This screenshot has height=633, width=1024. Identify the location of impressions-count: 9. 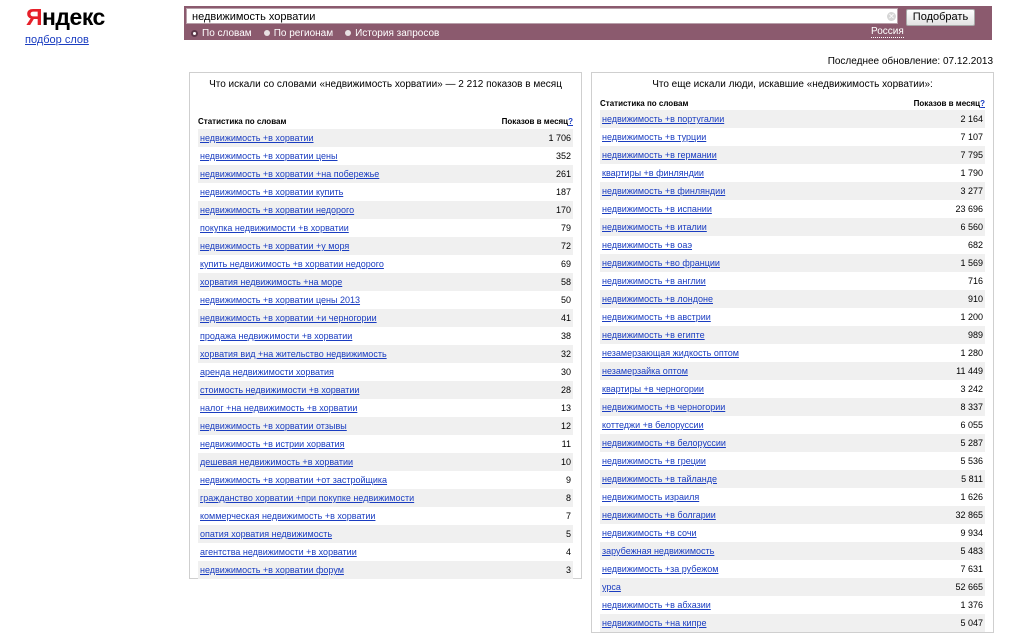
(568, 480).